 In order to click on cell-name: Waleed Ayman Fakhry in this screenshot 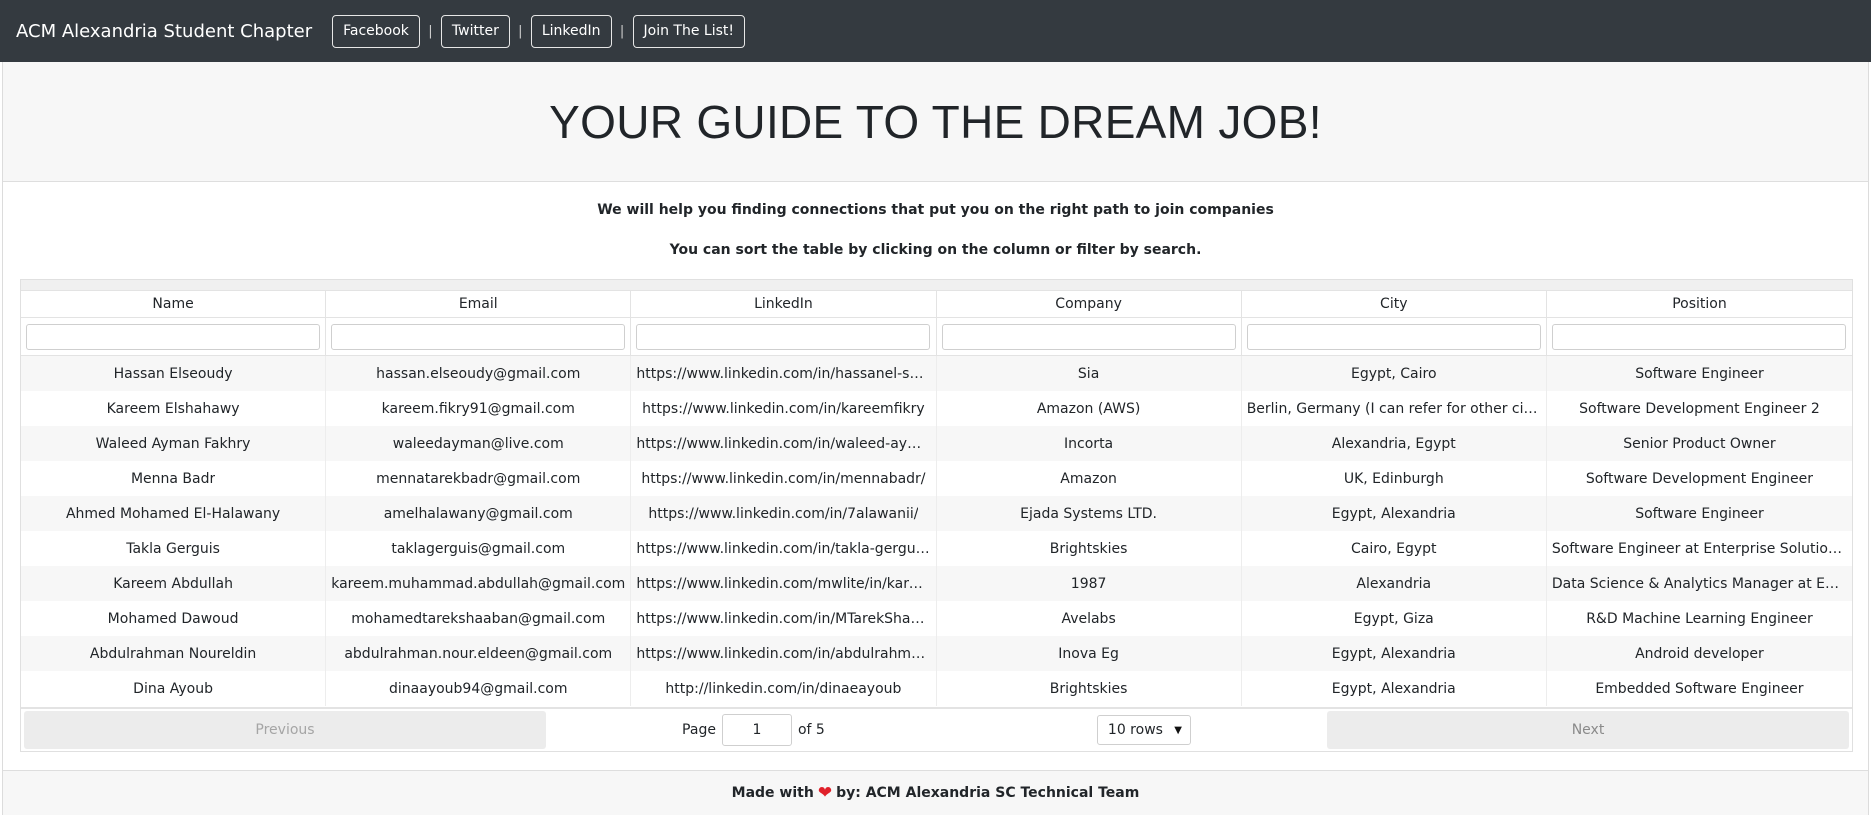, I will do `click(174, 443)`.